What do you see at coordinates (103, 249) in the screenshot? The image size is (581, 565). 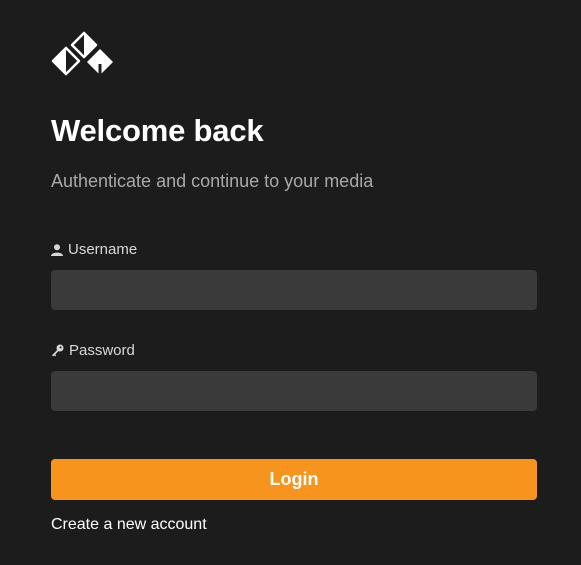 I see `username-label-text: Username` at bounding box center [103, 249].